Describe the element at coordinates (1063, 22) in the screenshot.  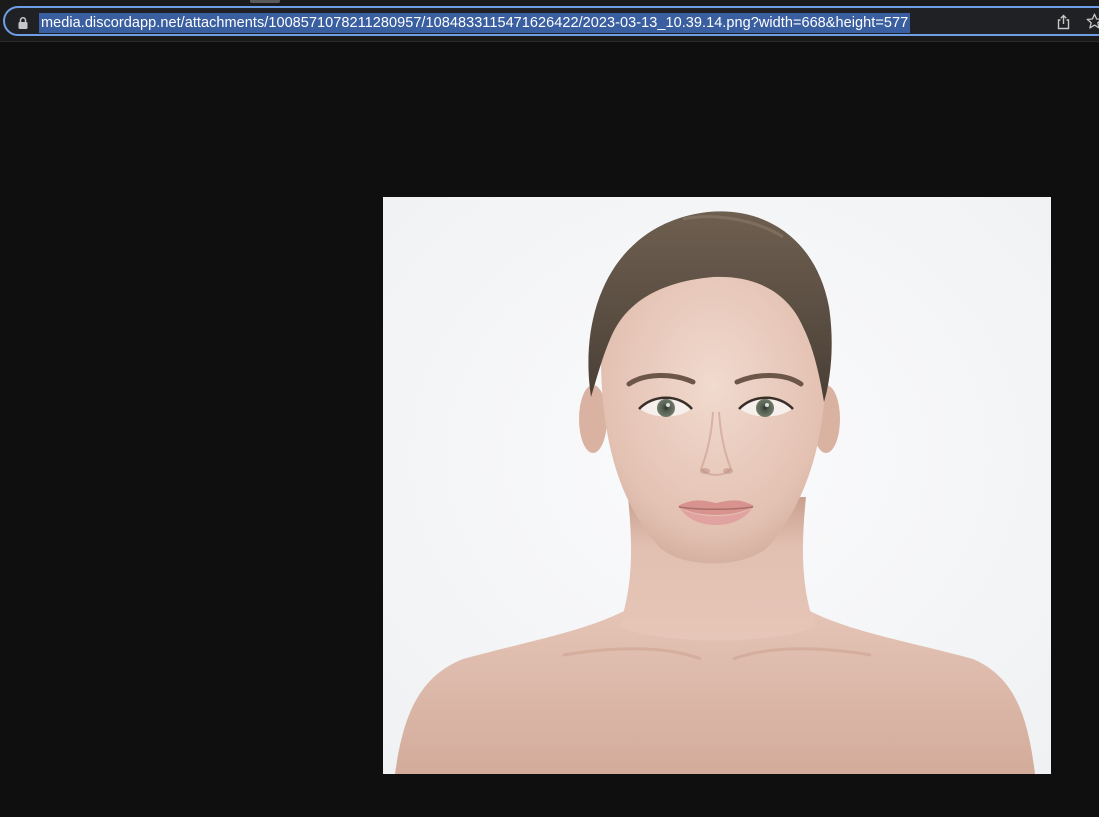
I see `share-icon` at that location.